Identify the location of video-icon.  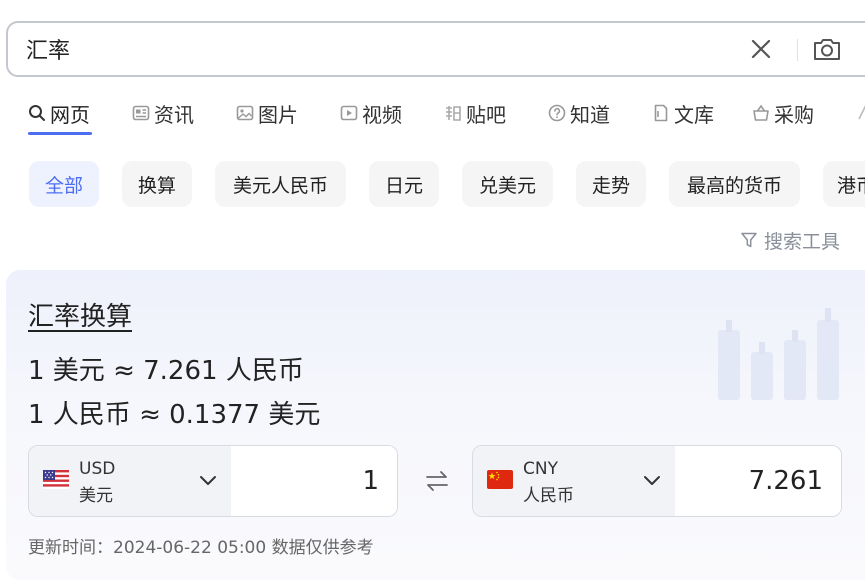
(349, 113).